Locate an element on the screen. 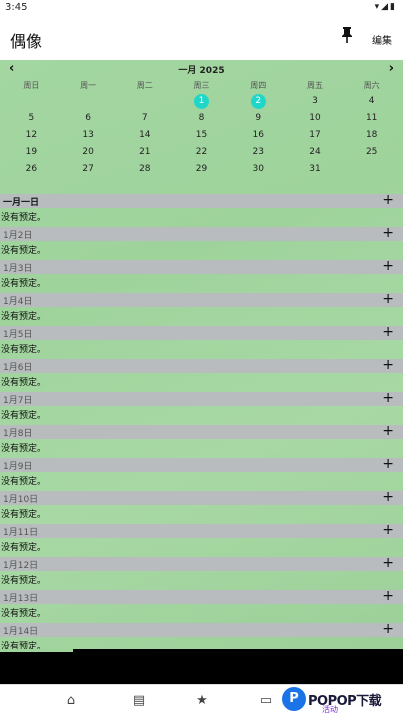  day-header: 1月14日 + is located at coordinates (201, 629).